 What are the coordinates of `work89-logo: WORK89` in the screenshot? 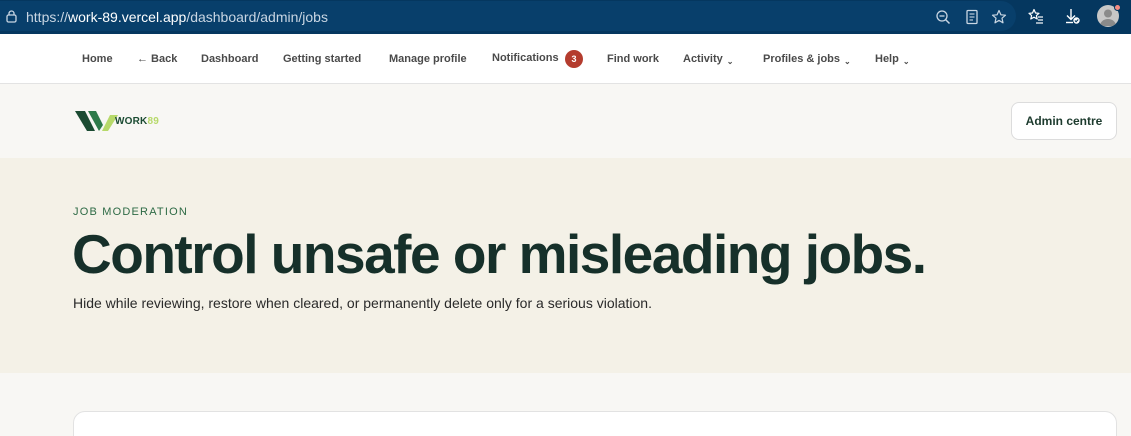 It's located at (125, 121).